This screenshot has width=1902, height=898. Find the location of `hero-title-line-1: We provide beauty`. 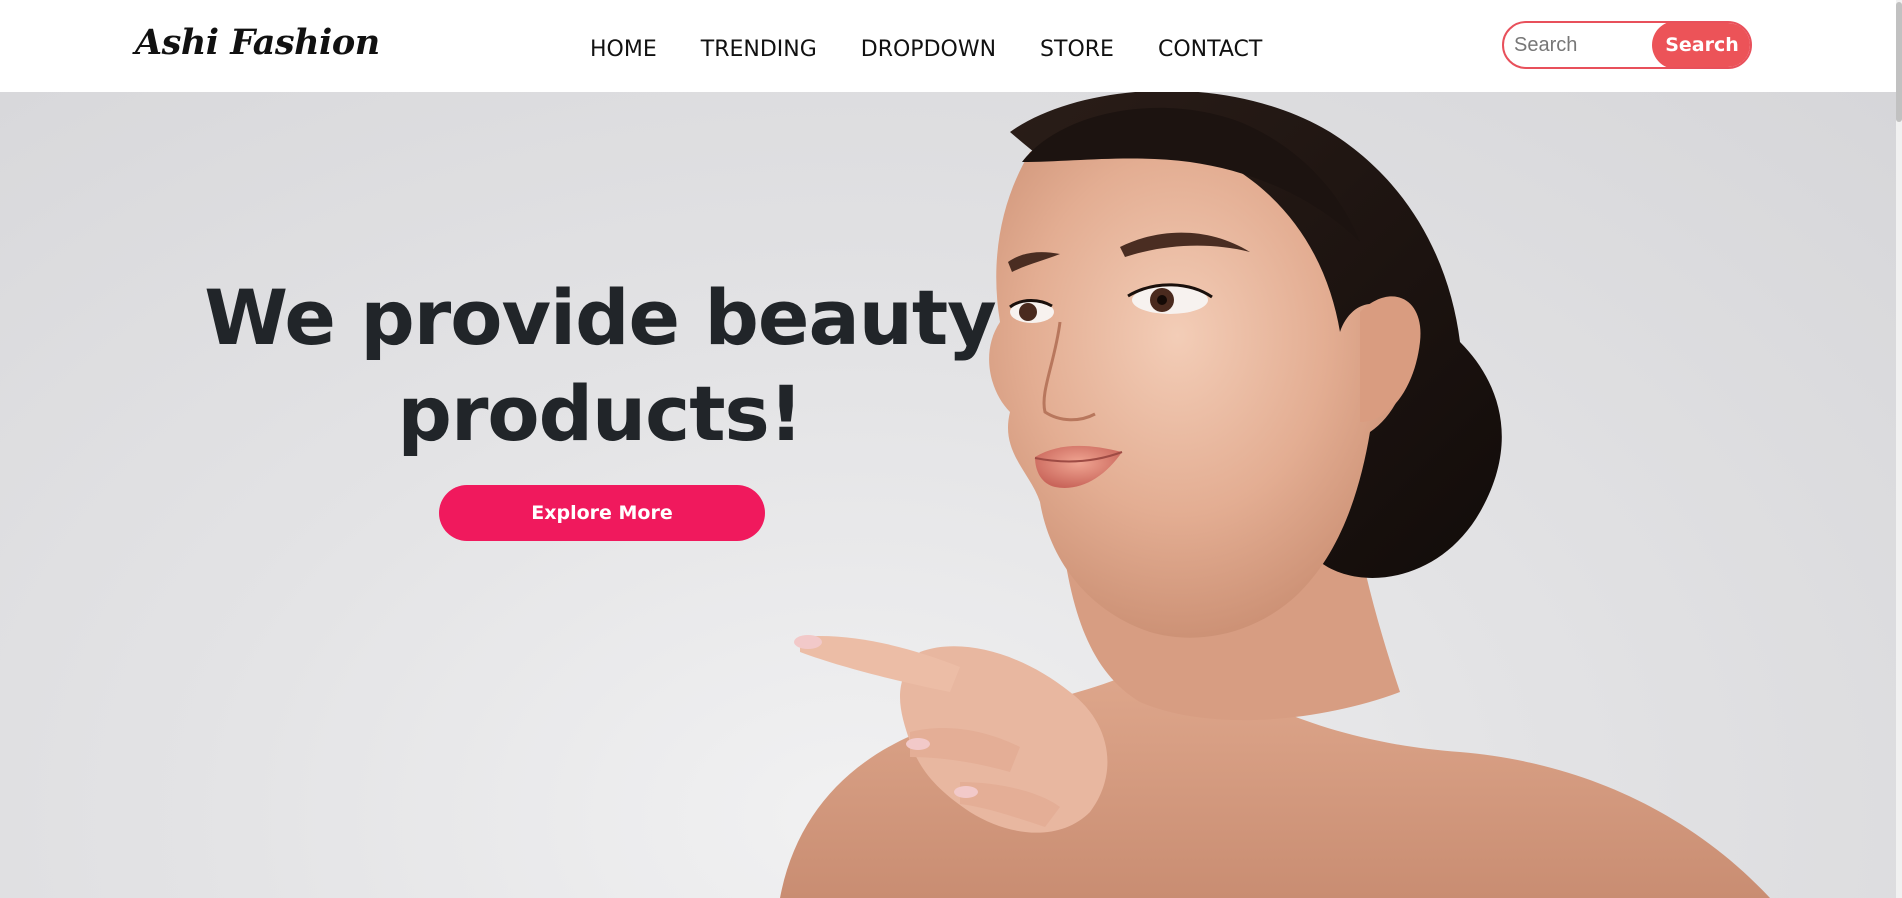

hero-title-line-1: We provide beauty is located at coordinates (600, 317).